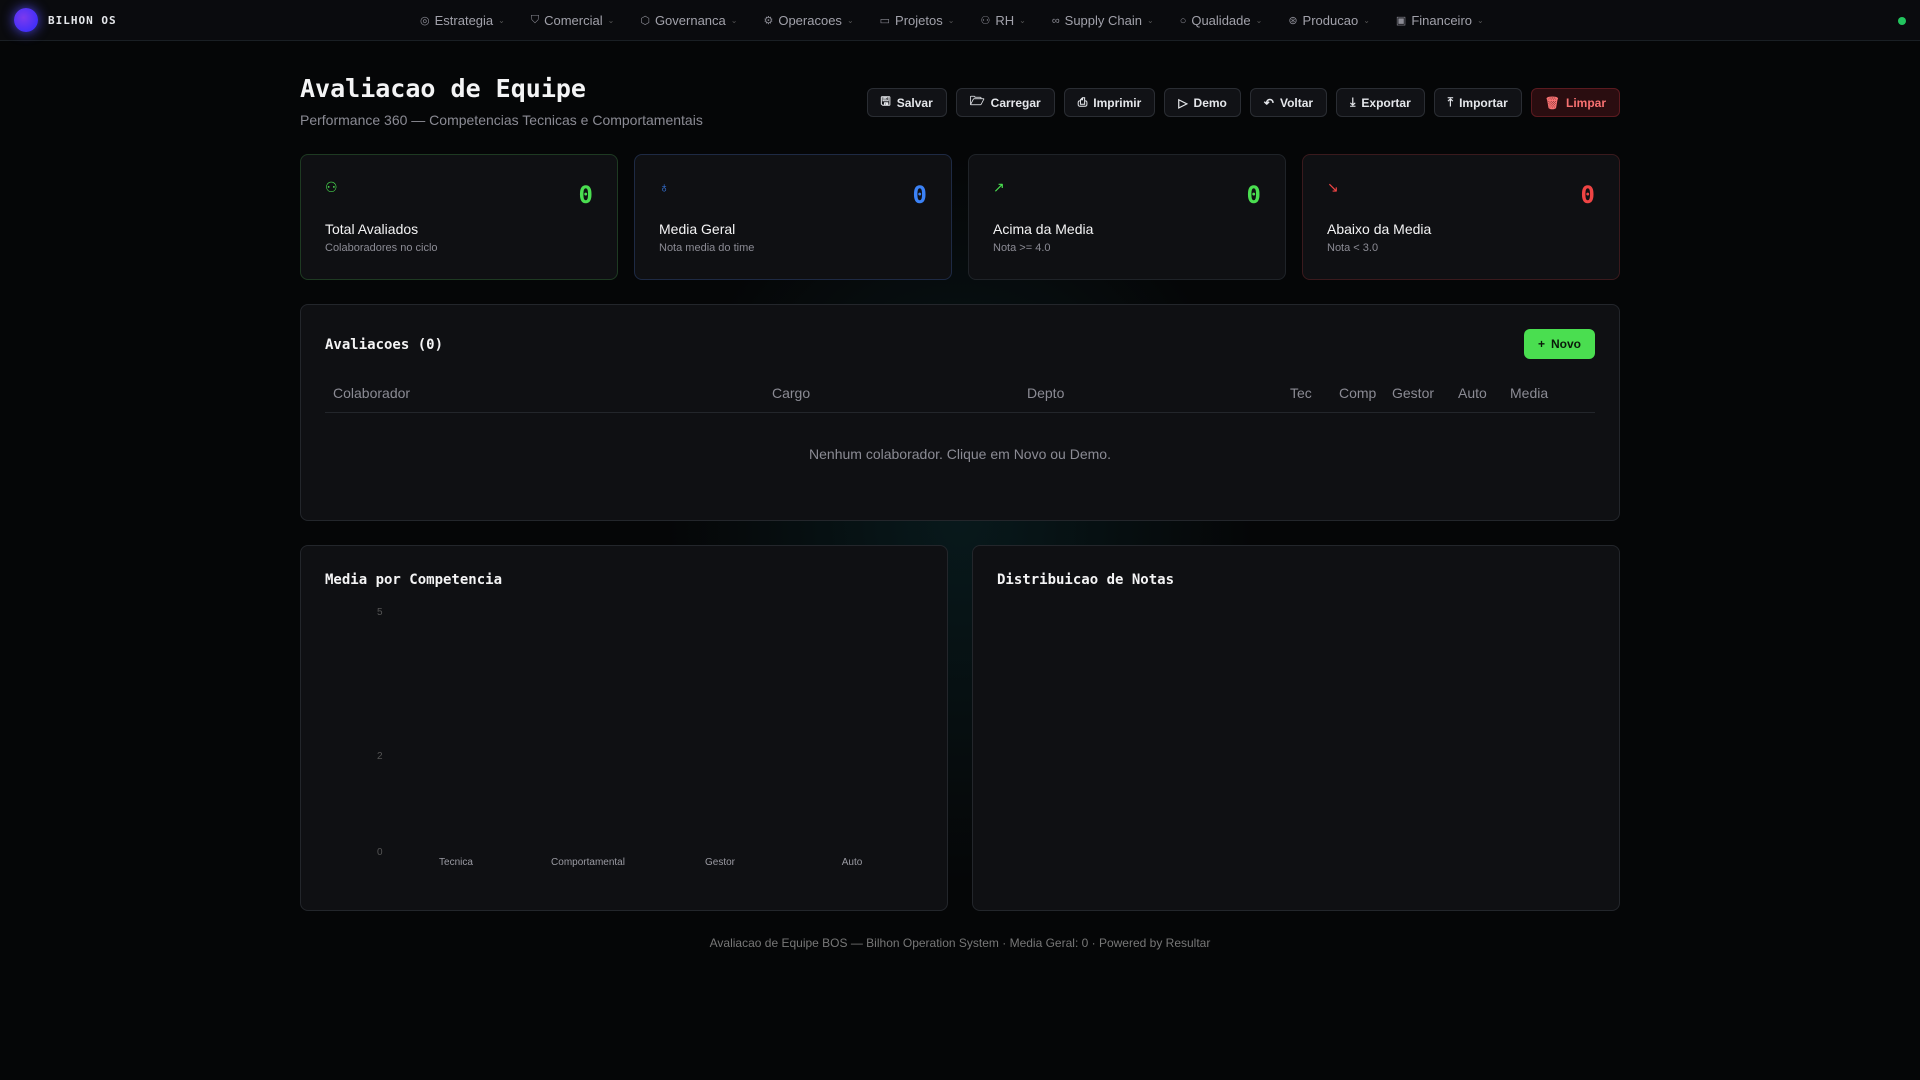 Image resolution: width=1920 pixels, height=1080 pixels. Describe the element at coordinates (985, 21) in the screenshot. I see `users-icon: ⚇` at that location.